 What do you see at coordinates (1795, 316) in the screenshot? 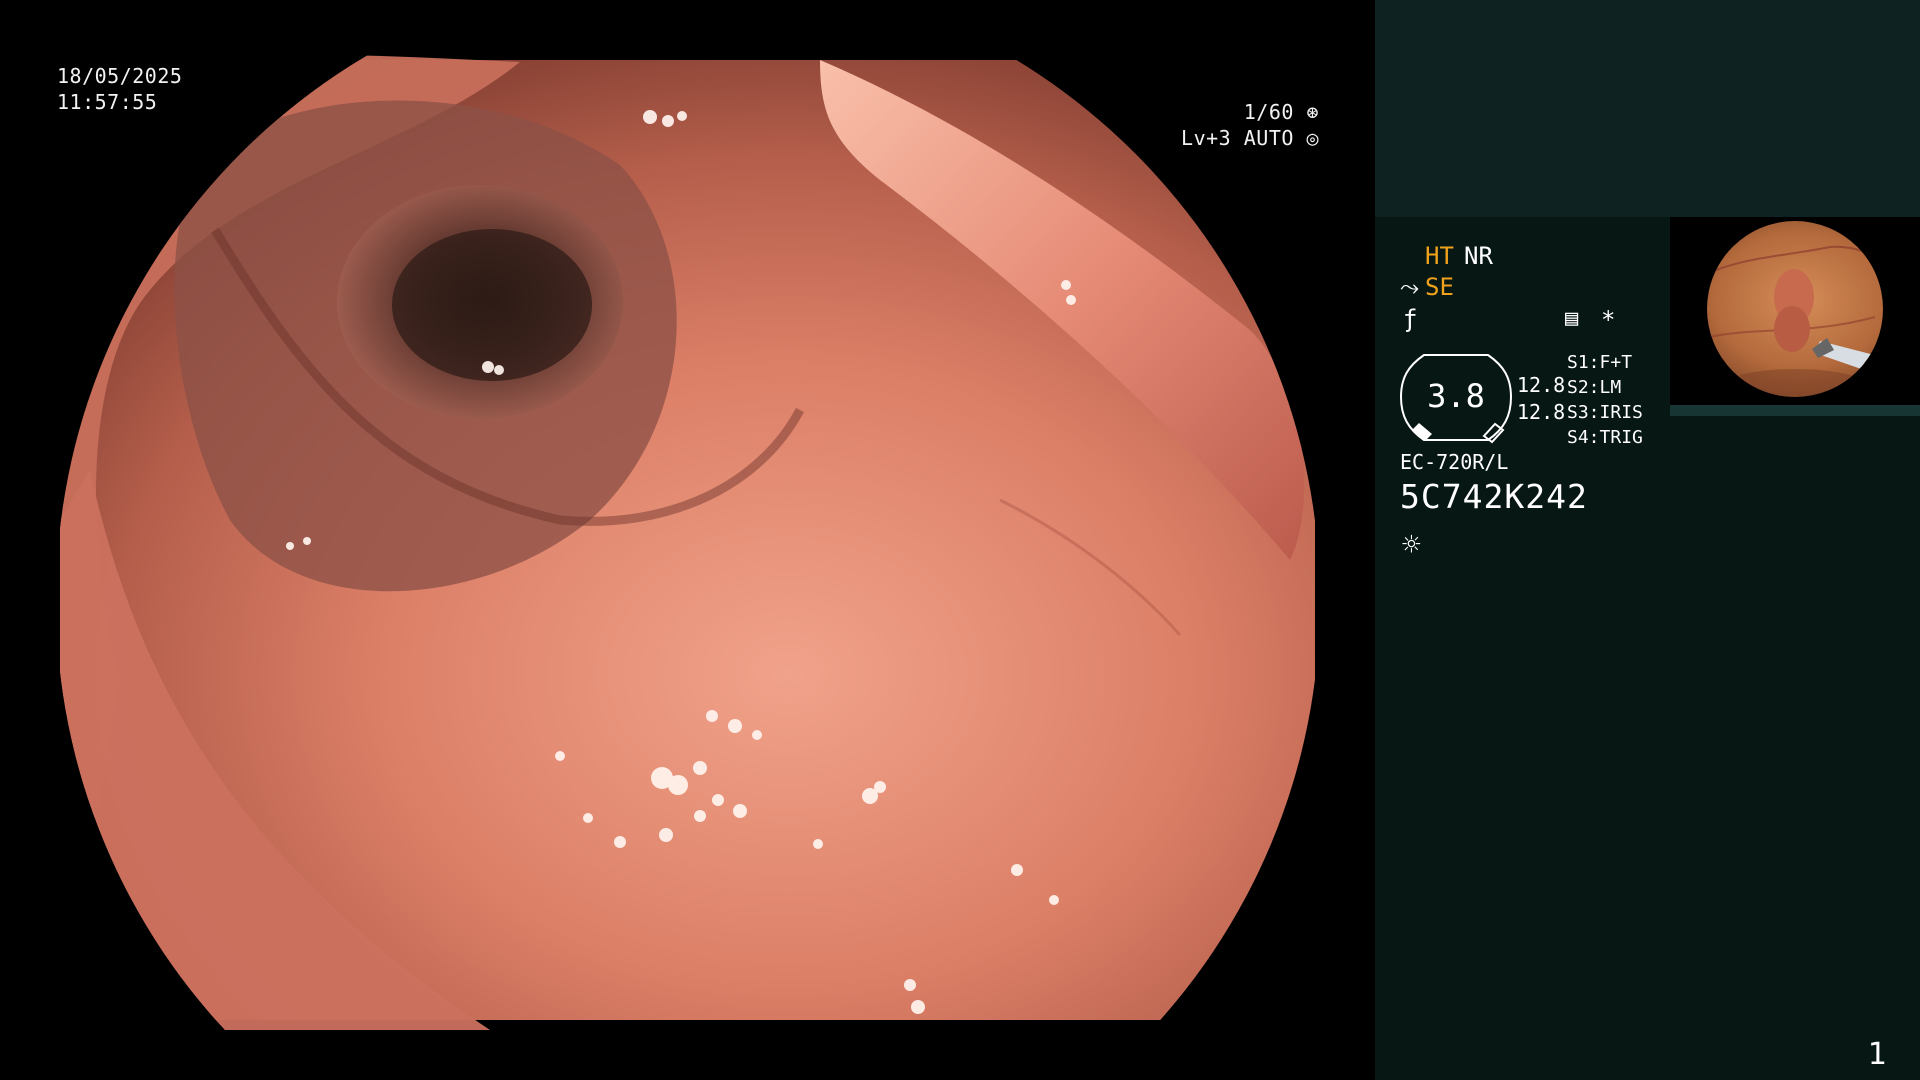
I see `thumbnail-image` at bounding box center [1795, 316].